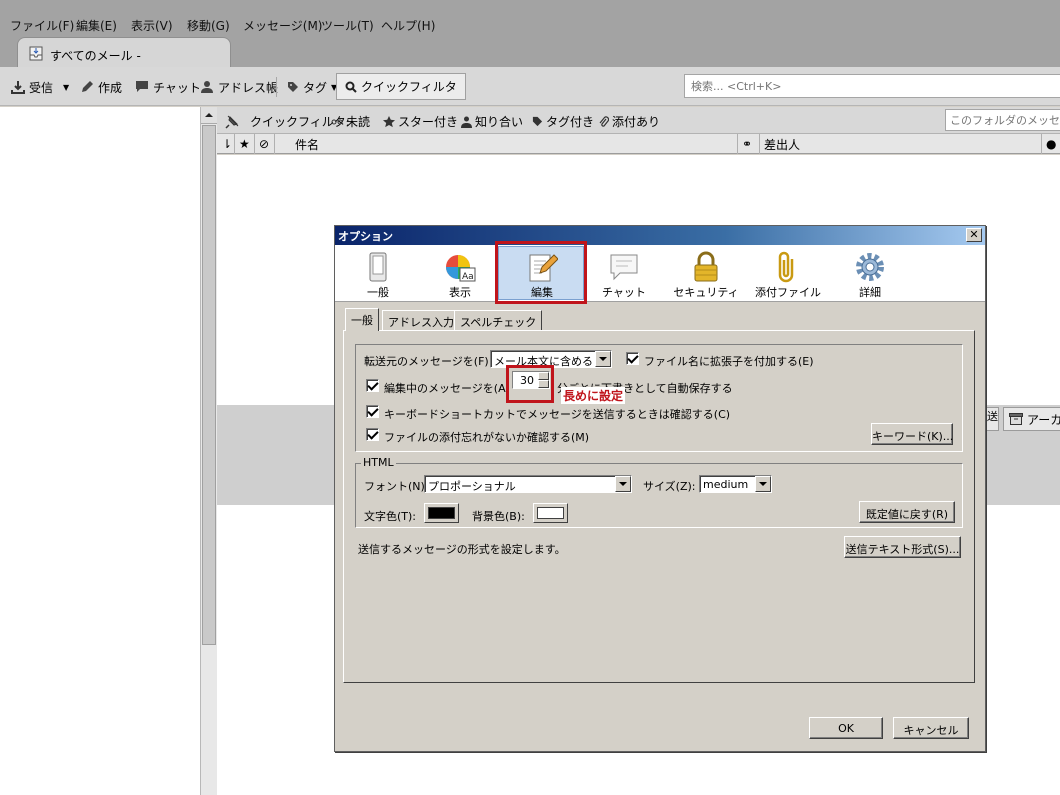  What do you see at coordinates (466, 122) in the screenshot?
I see `person-icon` at bounding box center [466, 122].